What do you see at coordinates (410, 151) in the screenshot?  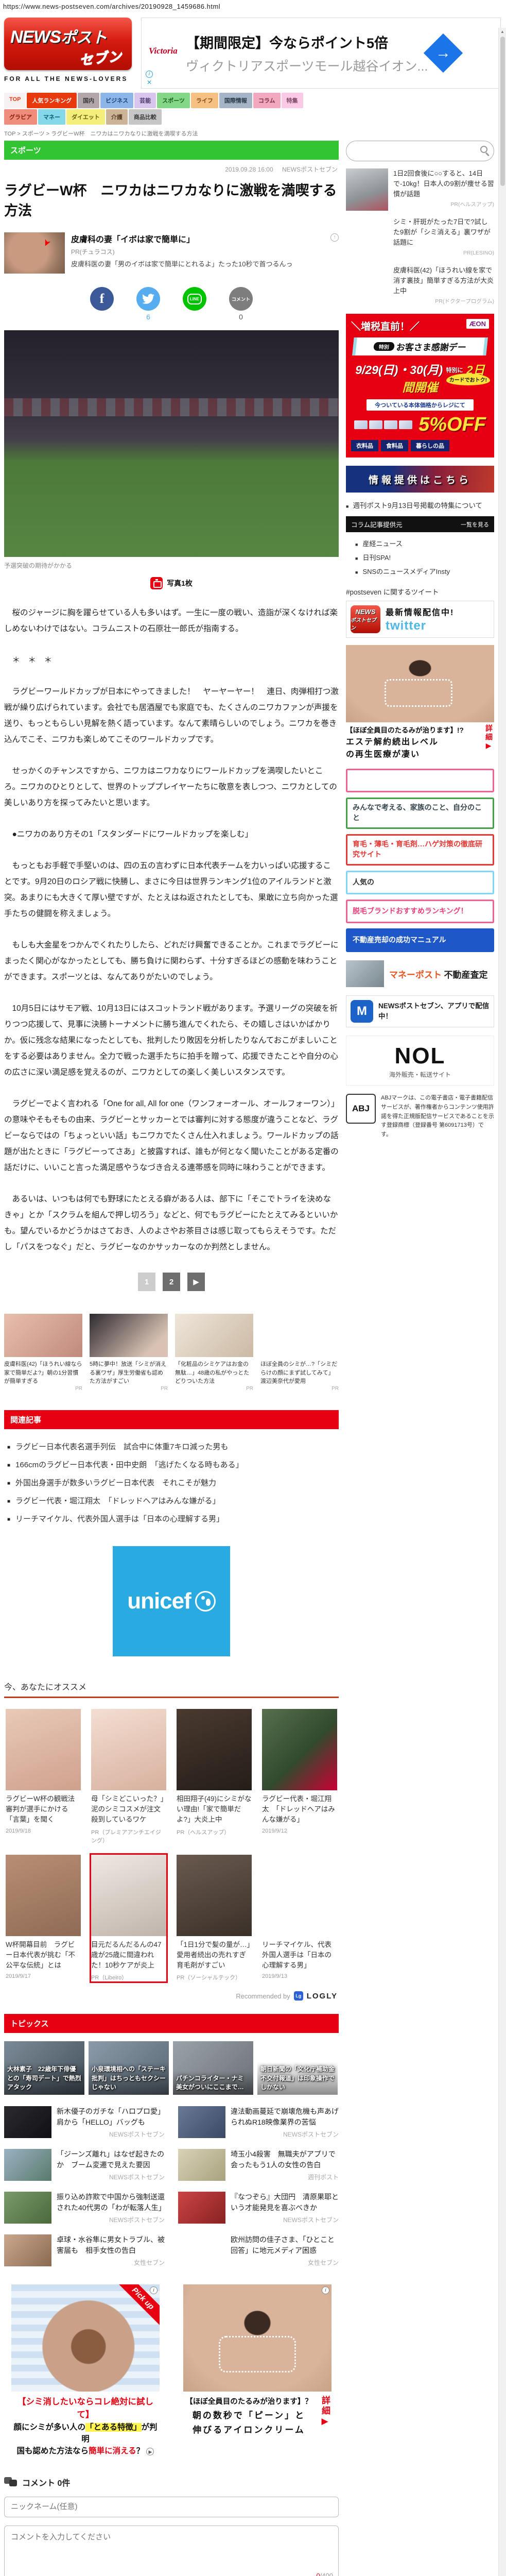 I see `search-input` at bounding box center [410, 151].